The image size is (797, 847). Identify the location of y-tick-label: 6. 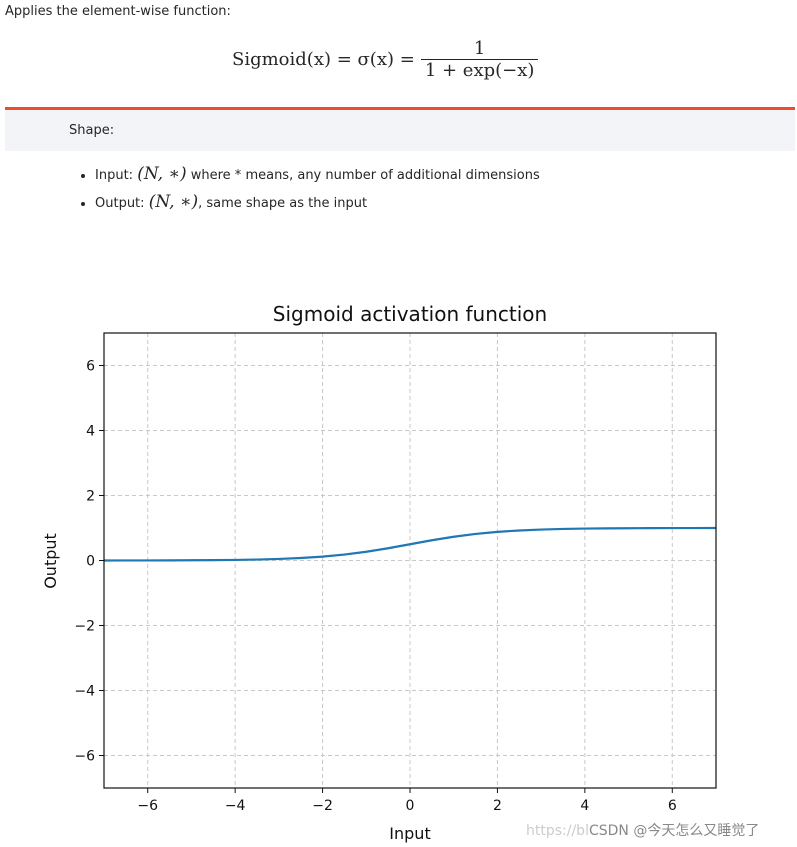
(90, 367).